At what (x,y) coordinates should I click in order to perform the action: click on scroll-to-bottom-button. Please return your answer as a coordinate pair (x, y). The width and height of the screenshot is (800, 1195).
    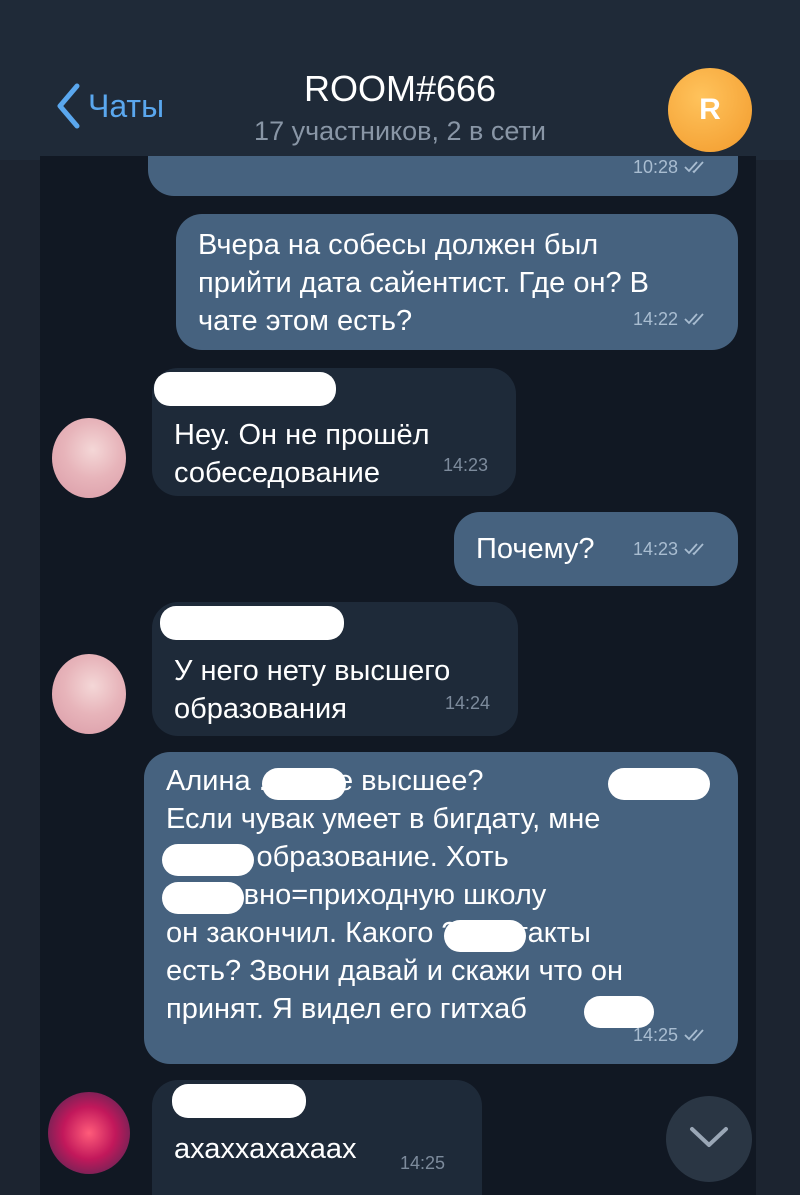
    Looking at the image, I should click on (709, 1139).